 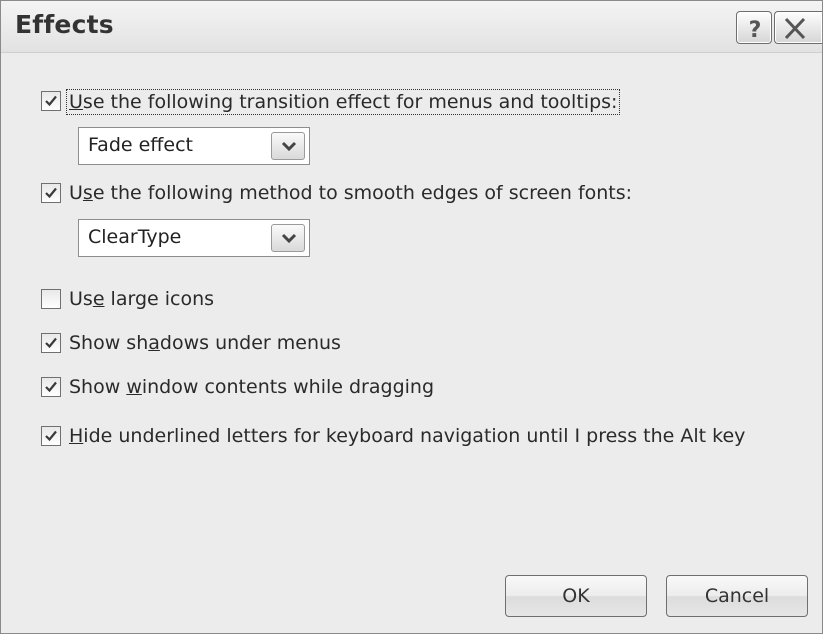 I want to click on transition-dropdown-button, so click(x=288, y=146).